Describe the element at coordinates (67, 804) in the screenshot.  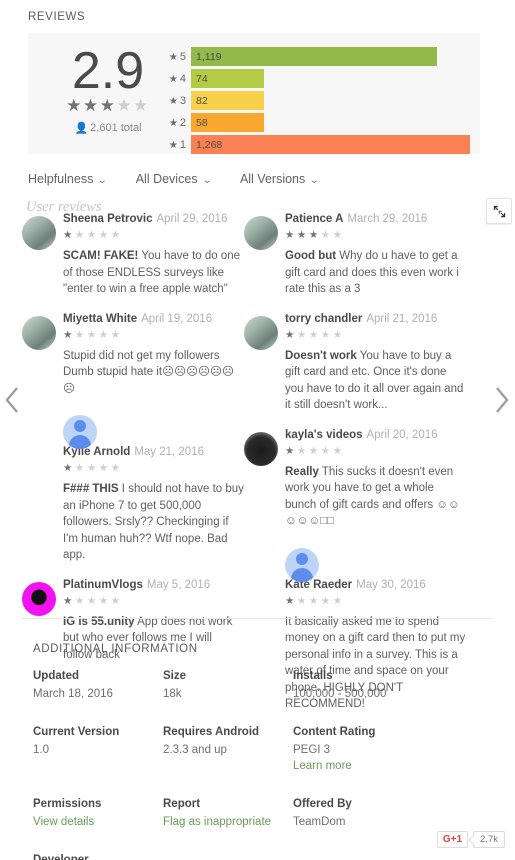
I see `info-label: Permissions` at that location.